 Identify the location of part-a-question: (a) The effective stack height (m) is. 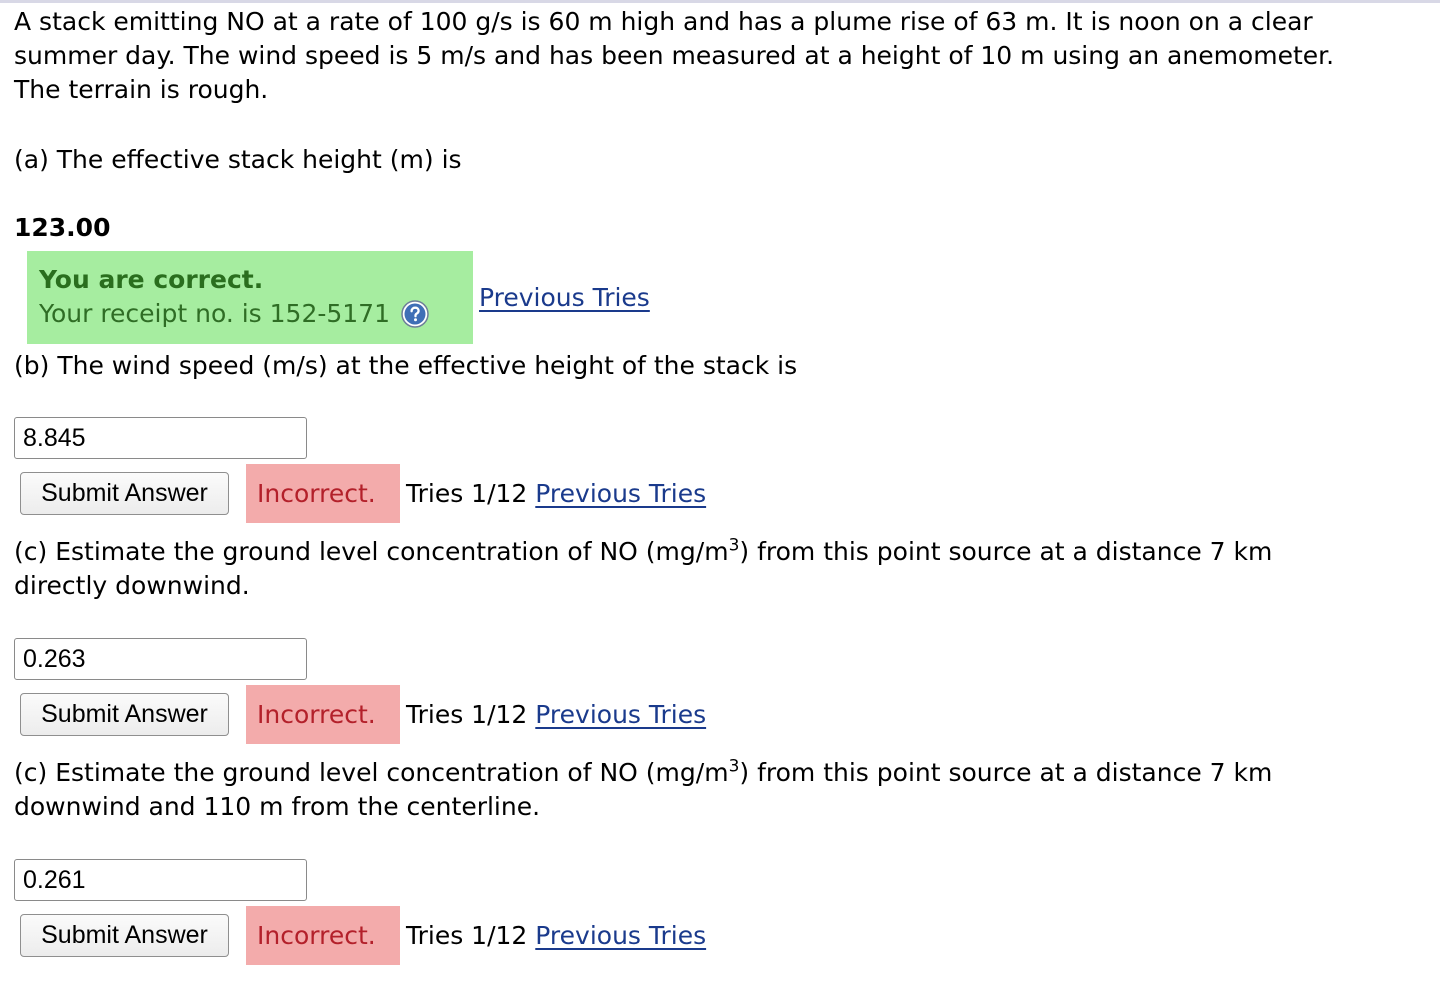
(238, 159).